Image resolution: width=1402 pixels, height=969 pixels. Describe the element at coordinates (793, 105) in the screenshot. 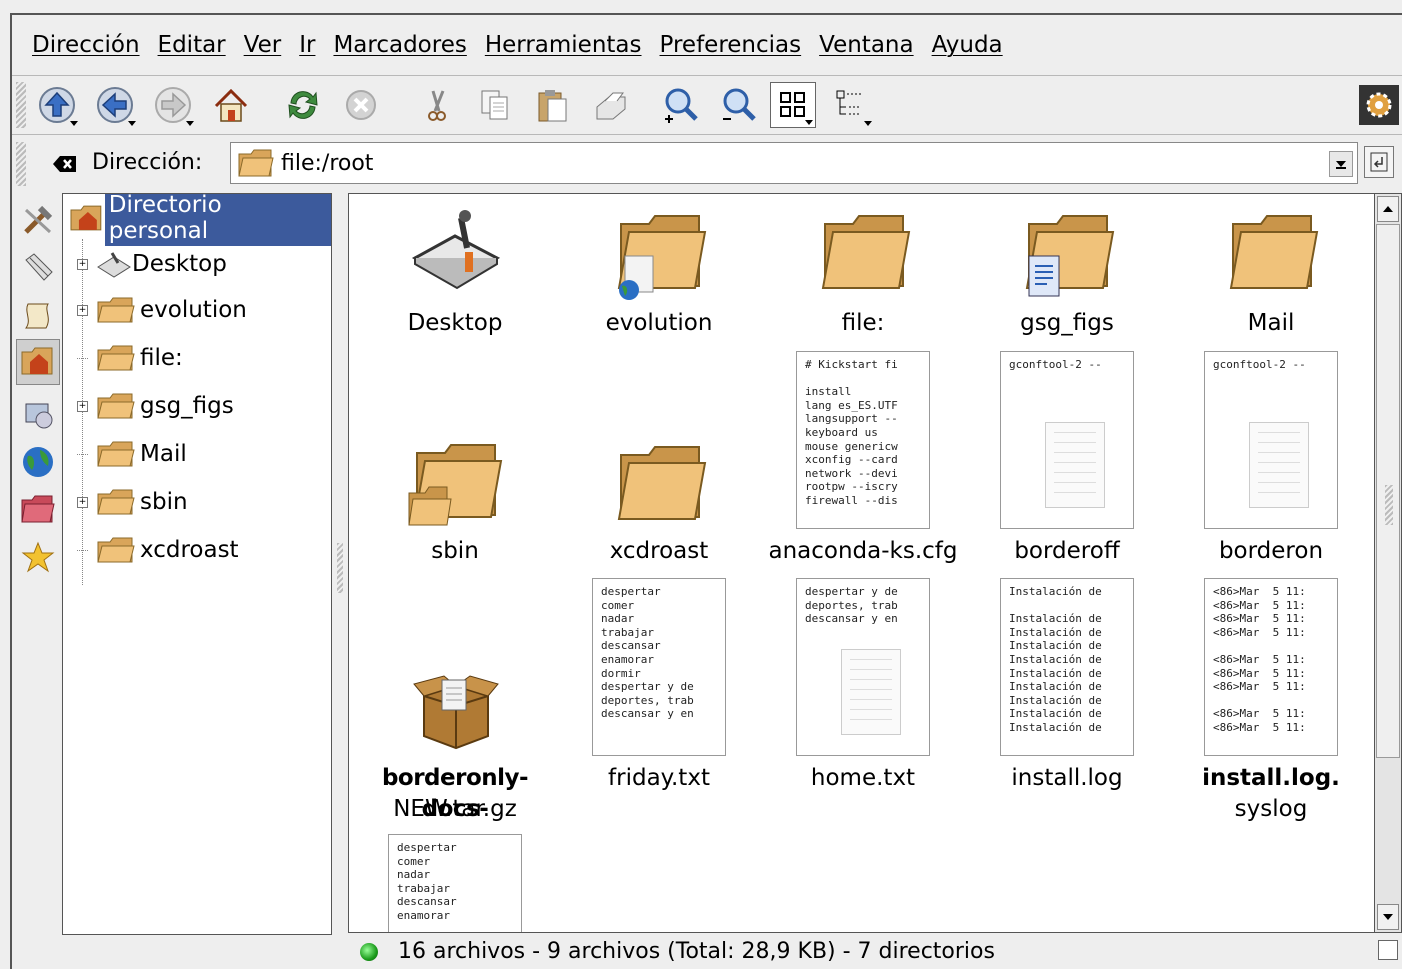

I see `icon-view-button` at that location.